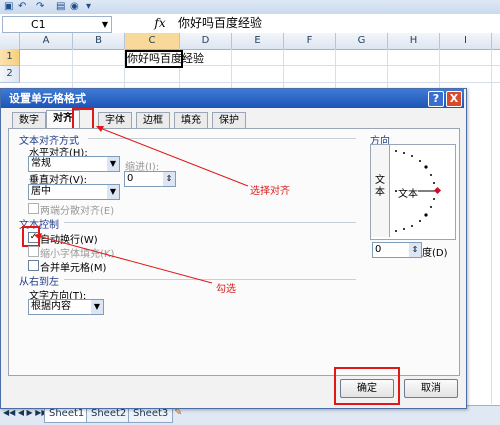 This screenshot has height=425, width=500. I want to click on annotation-select-align: 选择对齐, so click(270, 191).